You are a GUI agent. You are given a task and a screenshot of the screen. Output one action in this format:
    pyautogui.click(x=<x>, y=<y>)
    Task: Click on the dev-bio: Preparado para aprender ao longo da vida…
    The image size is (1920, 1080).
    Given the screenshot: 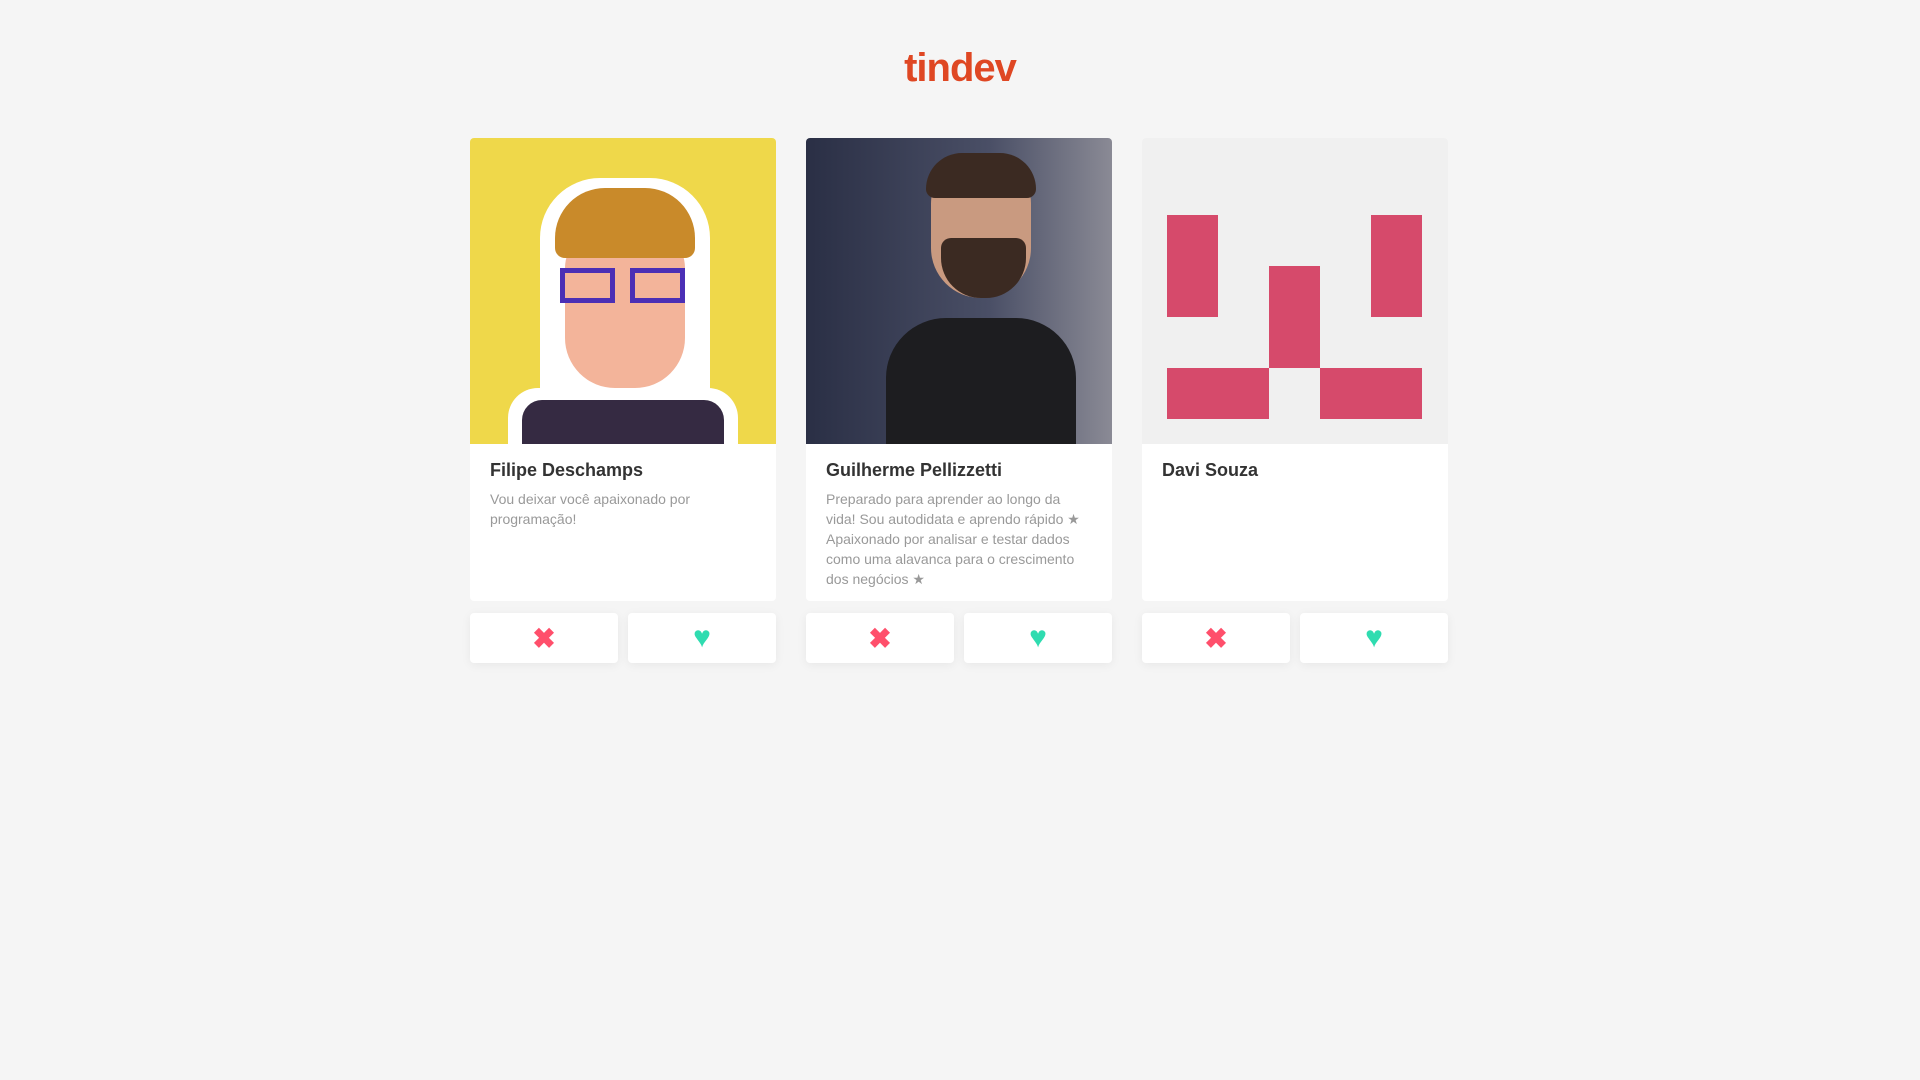 What is the action you would take?
    pyautogui.click(x=953, y=539)
    